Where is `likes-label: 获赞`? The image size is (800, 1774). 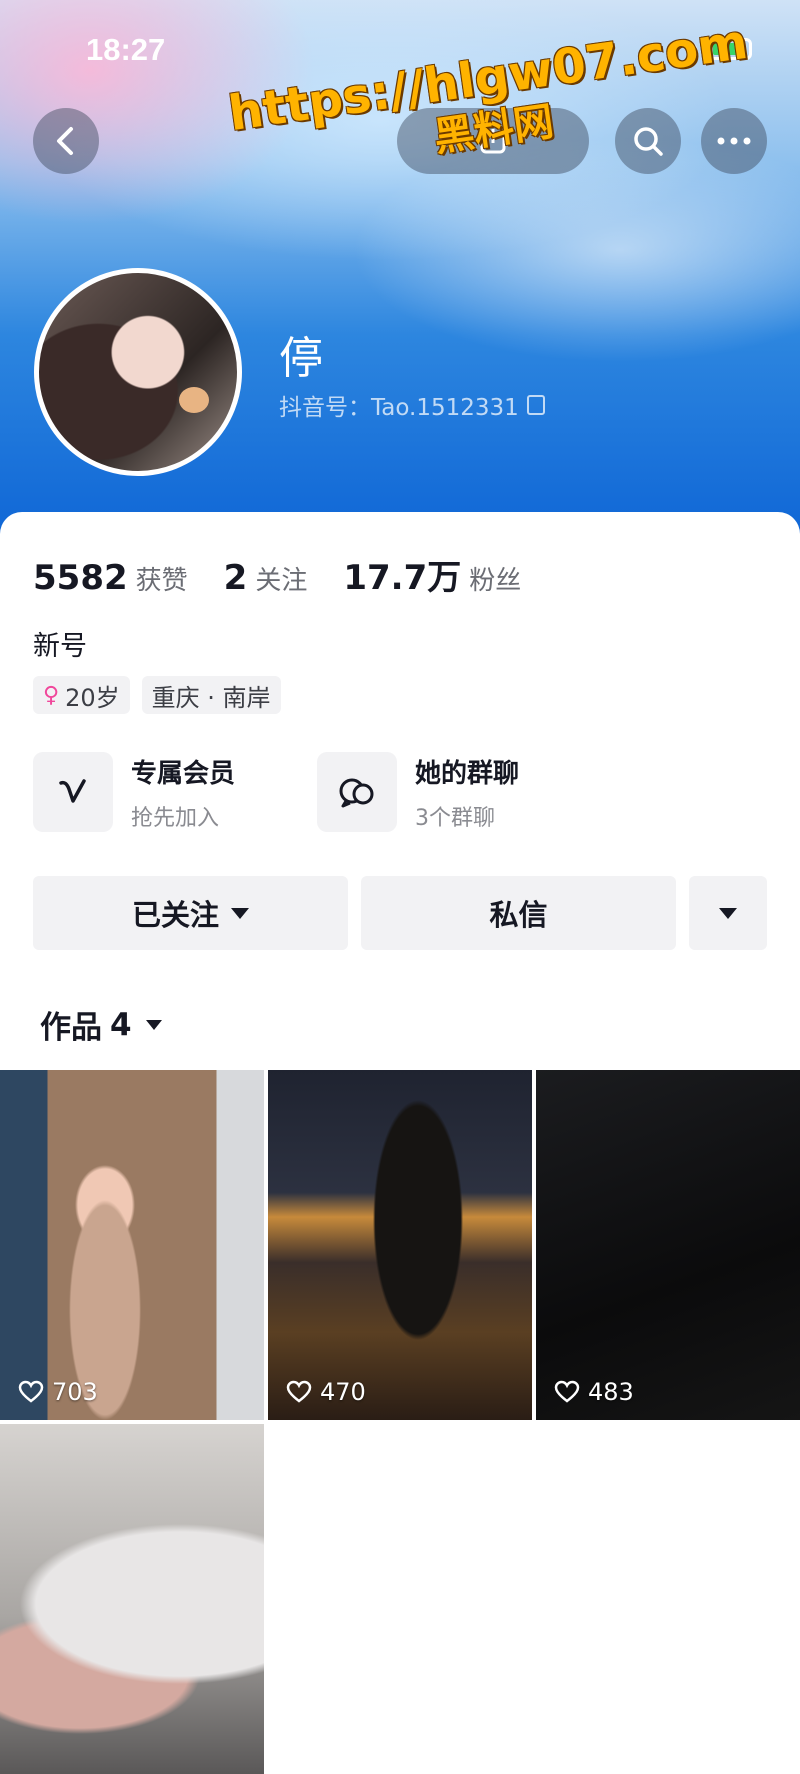
likes-label: 获赞 is located at coordinates (161, 581).